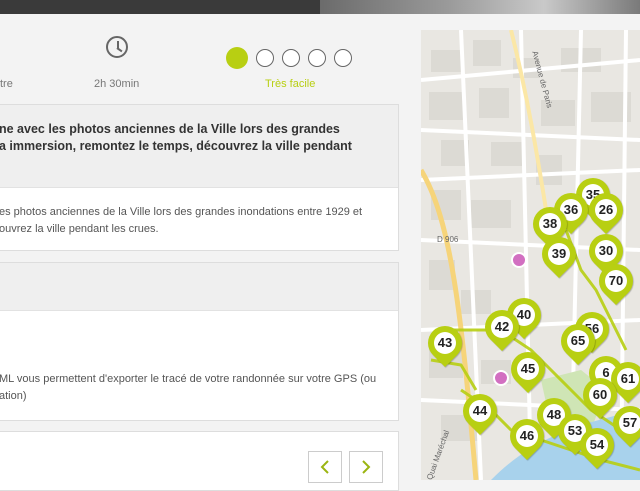 Image resolution: width=640 pixels, height=491 pixels. I want to click on marker-number: 26, so click(606, 209).